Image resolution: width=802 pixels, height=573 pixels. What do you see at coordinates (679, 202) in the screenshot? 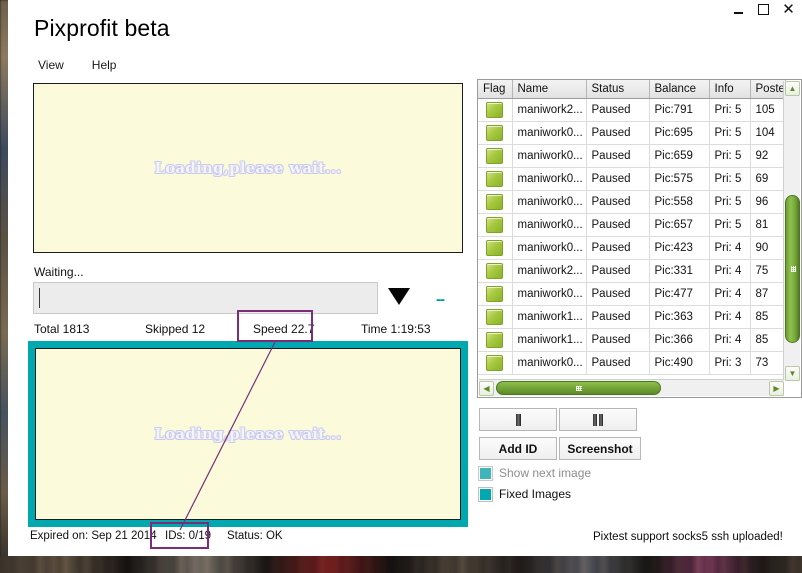
I see `cell-balance: Pic:558` at bounding box center [679, 202].